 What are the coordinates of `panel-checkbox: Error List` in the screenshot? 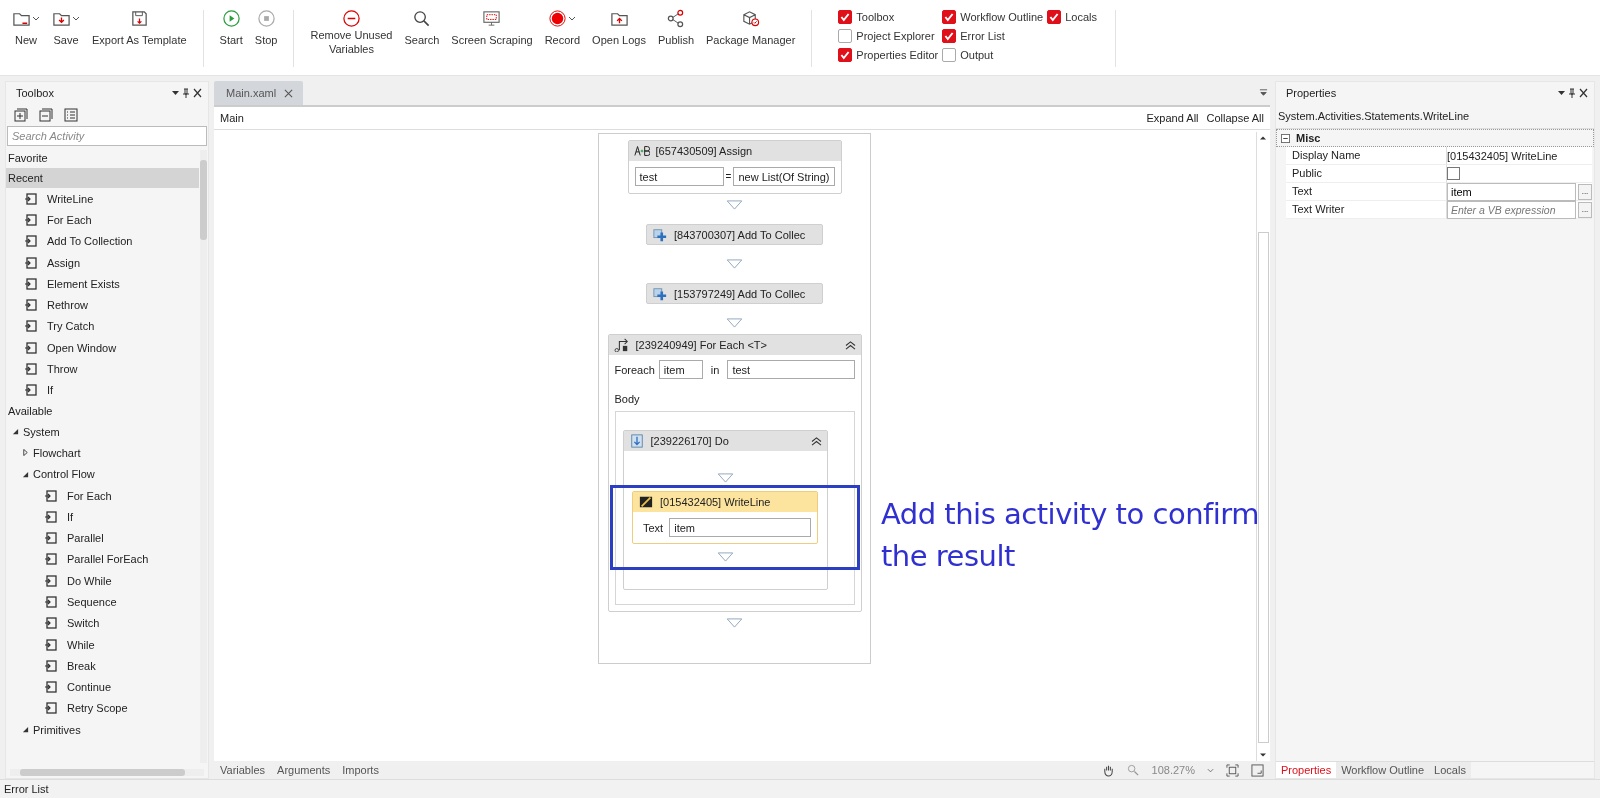 It's located at (993, 35).